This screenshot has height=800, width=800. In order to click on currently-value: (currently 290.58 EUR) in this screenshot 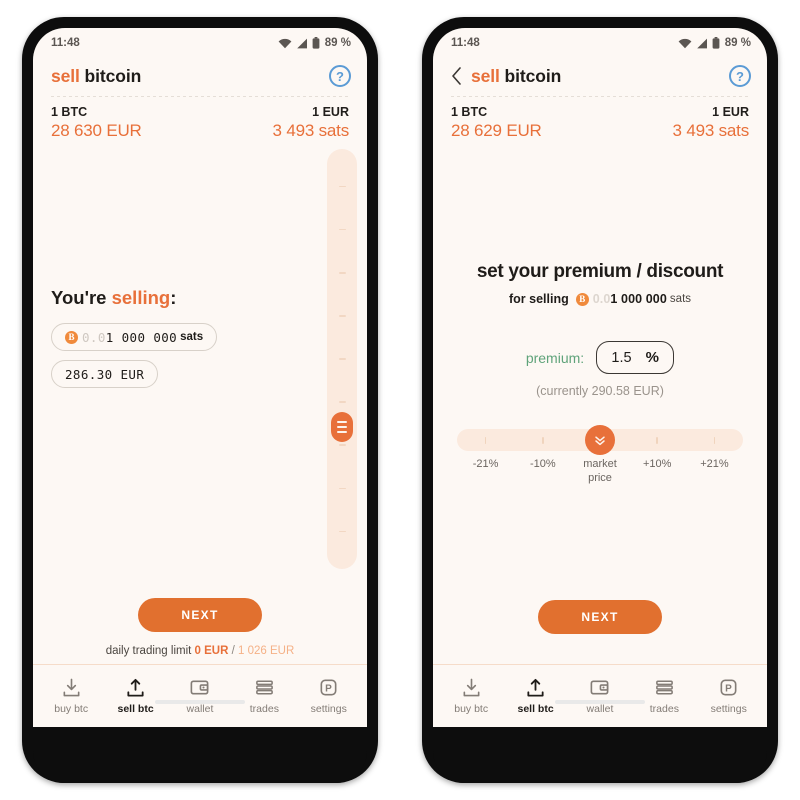, I will do `click(600, 391)`.